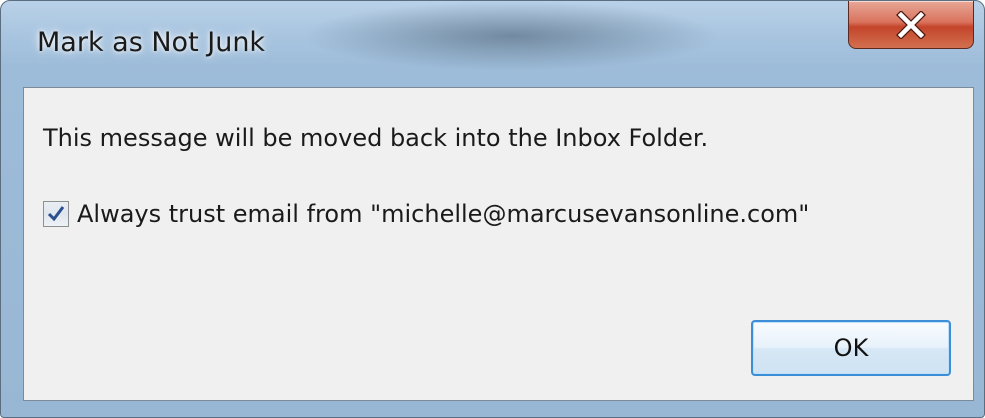  I want to click on close-icon, so click(911, 24).